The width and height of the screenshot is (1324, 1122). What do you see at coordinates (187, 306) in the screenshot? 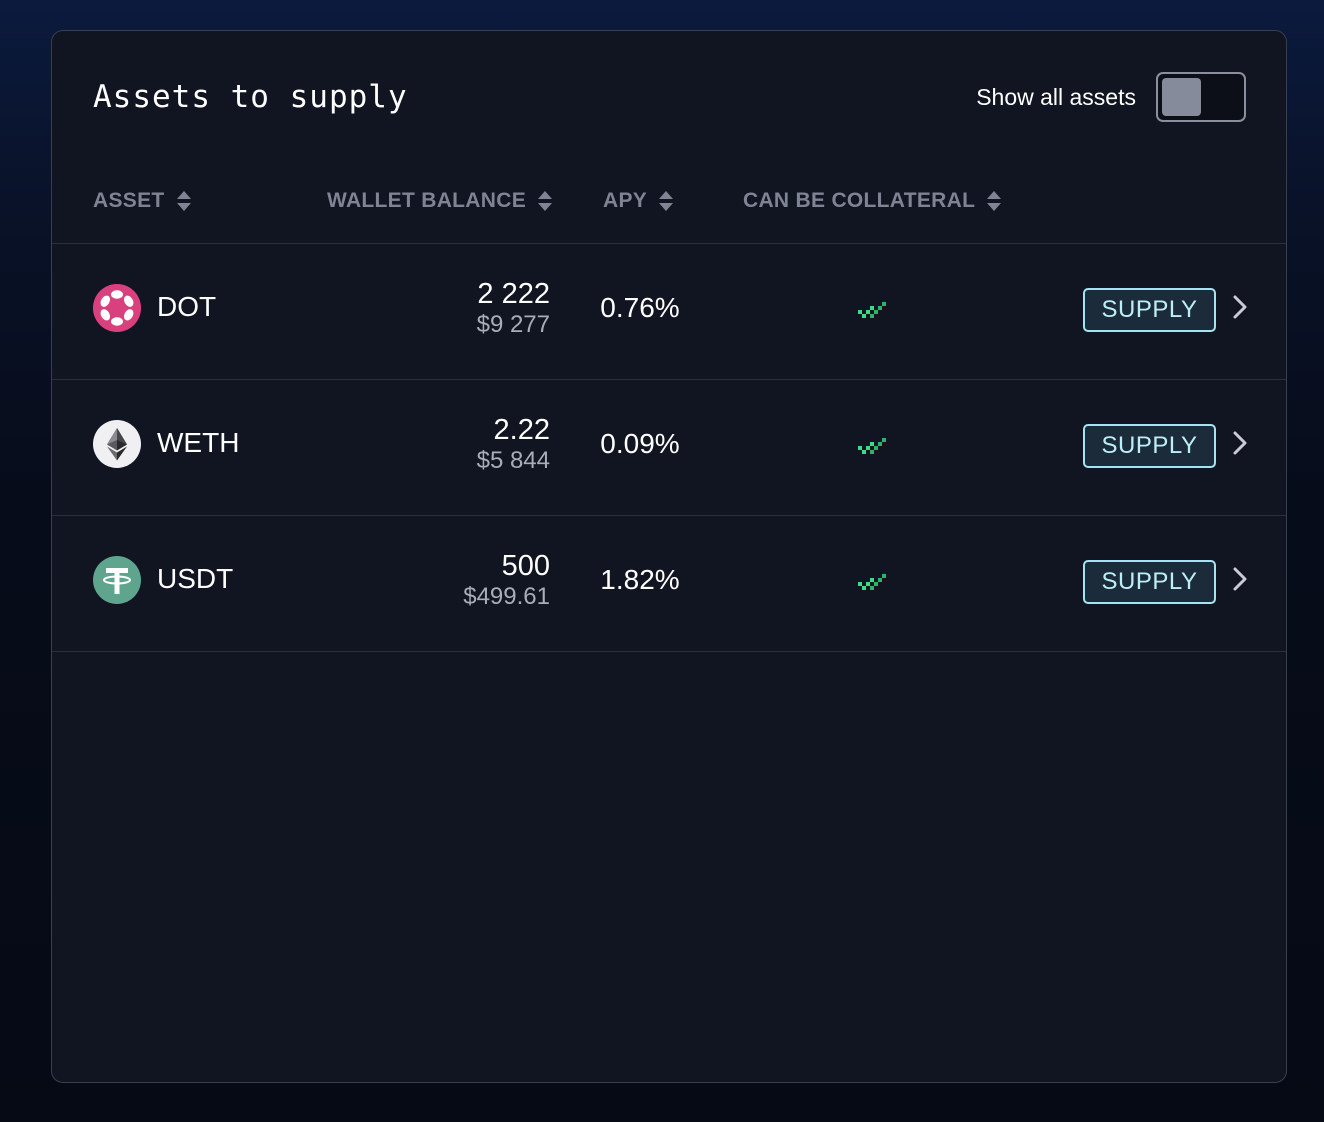
I see `asset-symbol: DOT` at bounding box center [187, 306].